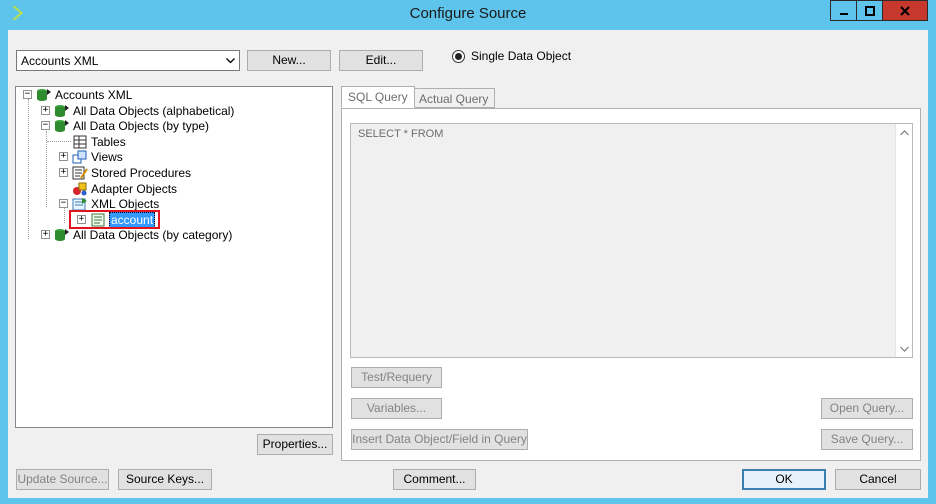 This screenshot has height=504, width=936. I want to click on tree-node-label: Adapter Objects, so click(134, 188).